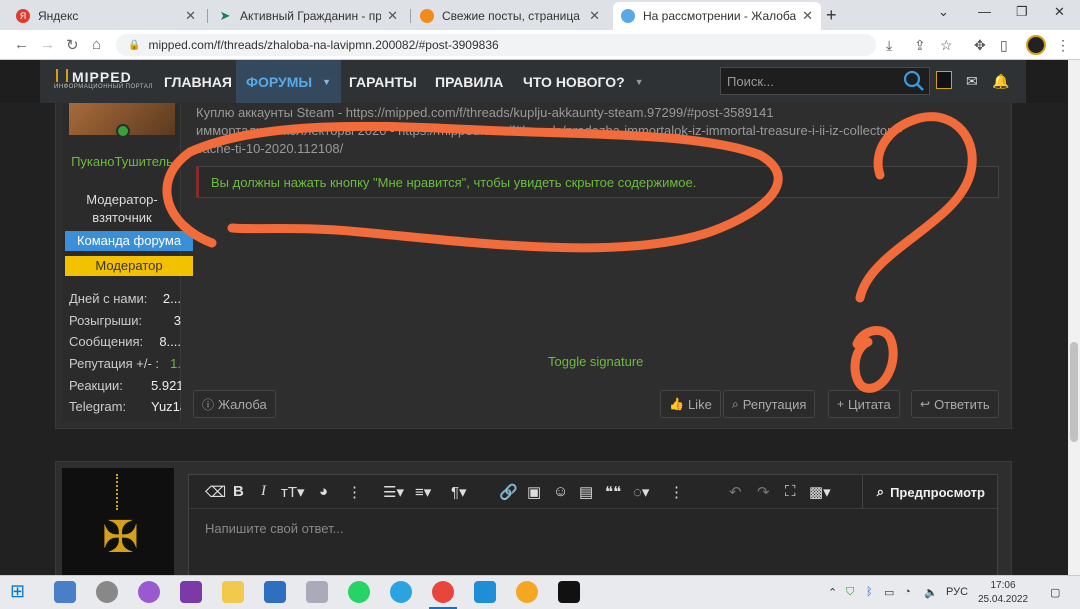  What do you see at coordinates (118, 521) in the screenshot?
I see `avatar: ✠` at bounding box center [118, 521].